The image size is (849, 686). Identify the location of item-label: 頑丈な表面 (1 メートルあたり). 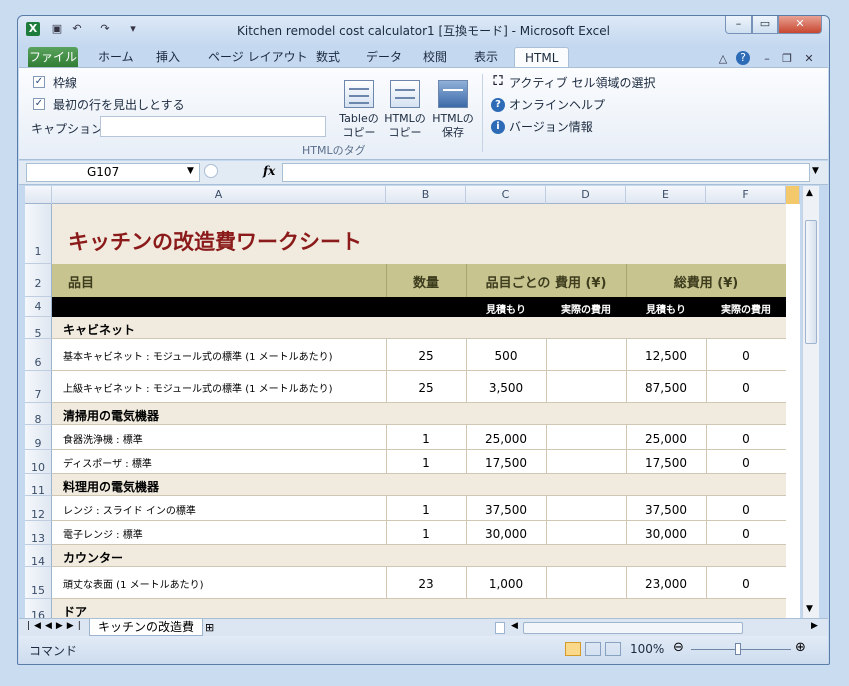
(223, 583).